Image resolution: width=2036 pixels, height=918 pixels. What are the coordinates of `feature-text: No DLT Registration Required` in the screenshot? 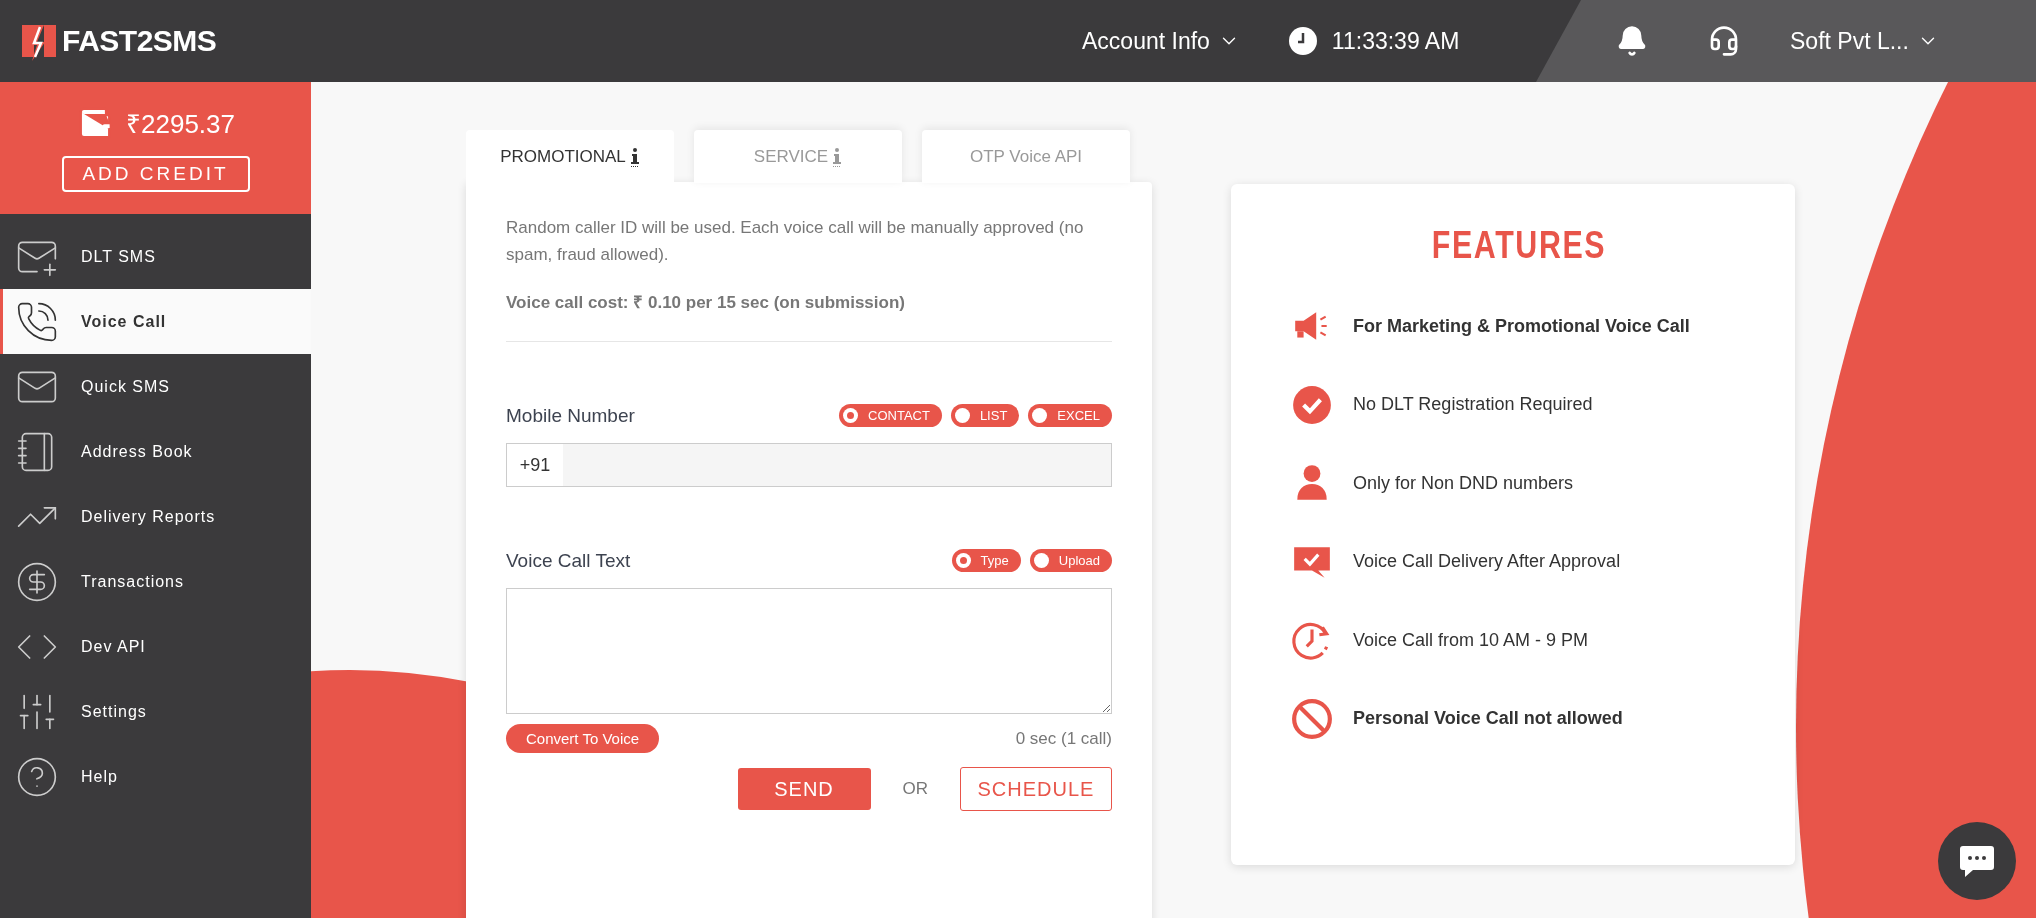 It's located at (1473, 405).